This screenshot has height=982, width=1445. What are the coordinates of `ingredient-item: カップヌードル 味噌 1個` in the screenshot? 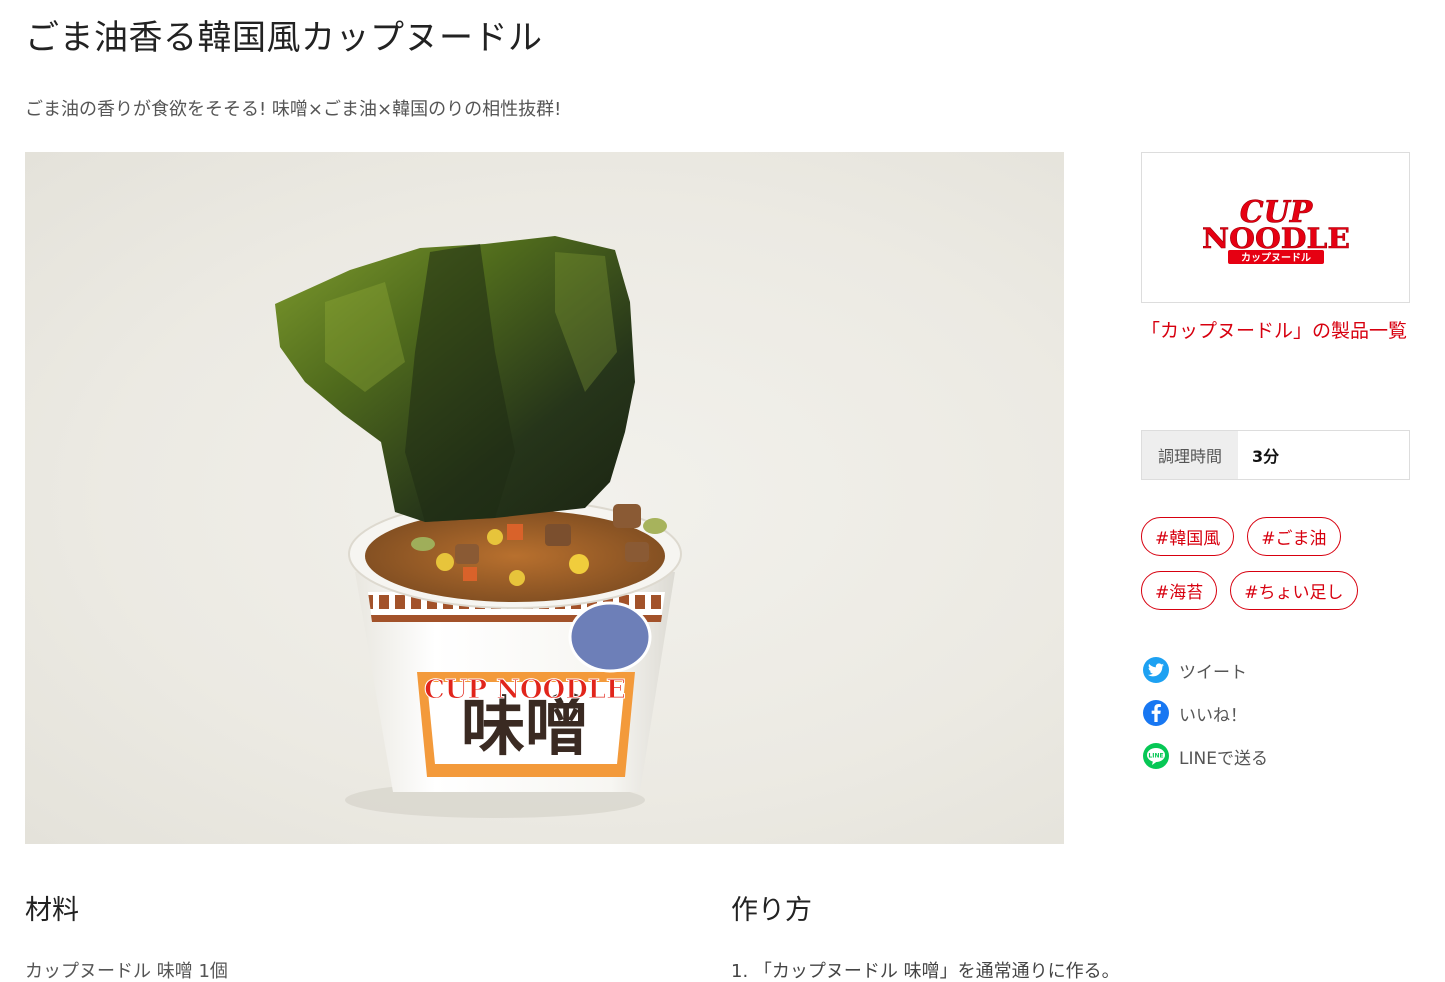 It's located at (126, 971).